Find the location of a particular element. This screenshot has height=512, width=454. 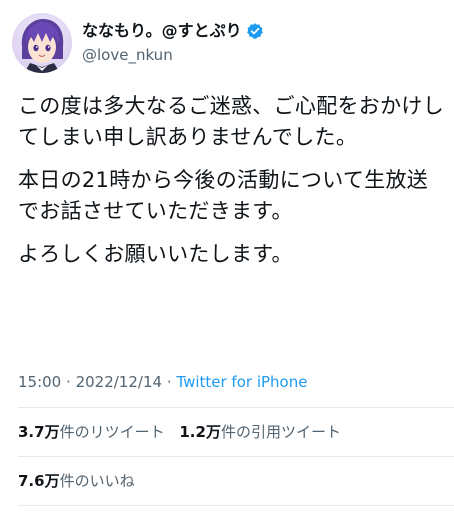

like-count: 7.6万 is located at coordinates (39, 481).